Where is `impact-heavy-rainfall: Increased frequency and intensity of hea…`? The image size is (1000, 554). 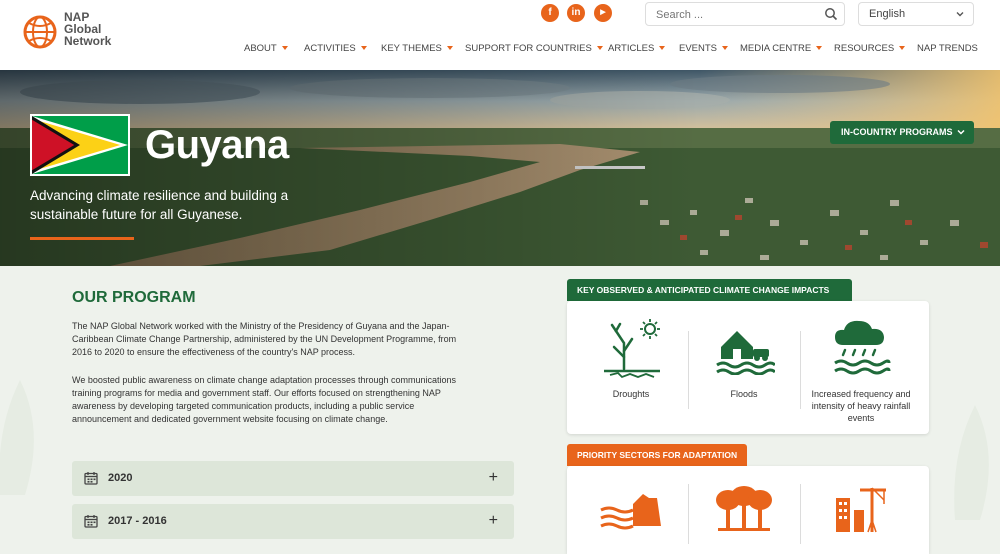
impact-heavy-rainfall: Increased frequency and intensity of hea… is located at coordinates (861, 367).